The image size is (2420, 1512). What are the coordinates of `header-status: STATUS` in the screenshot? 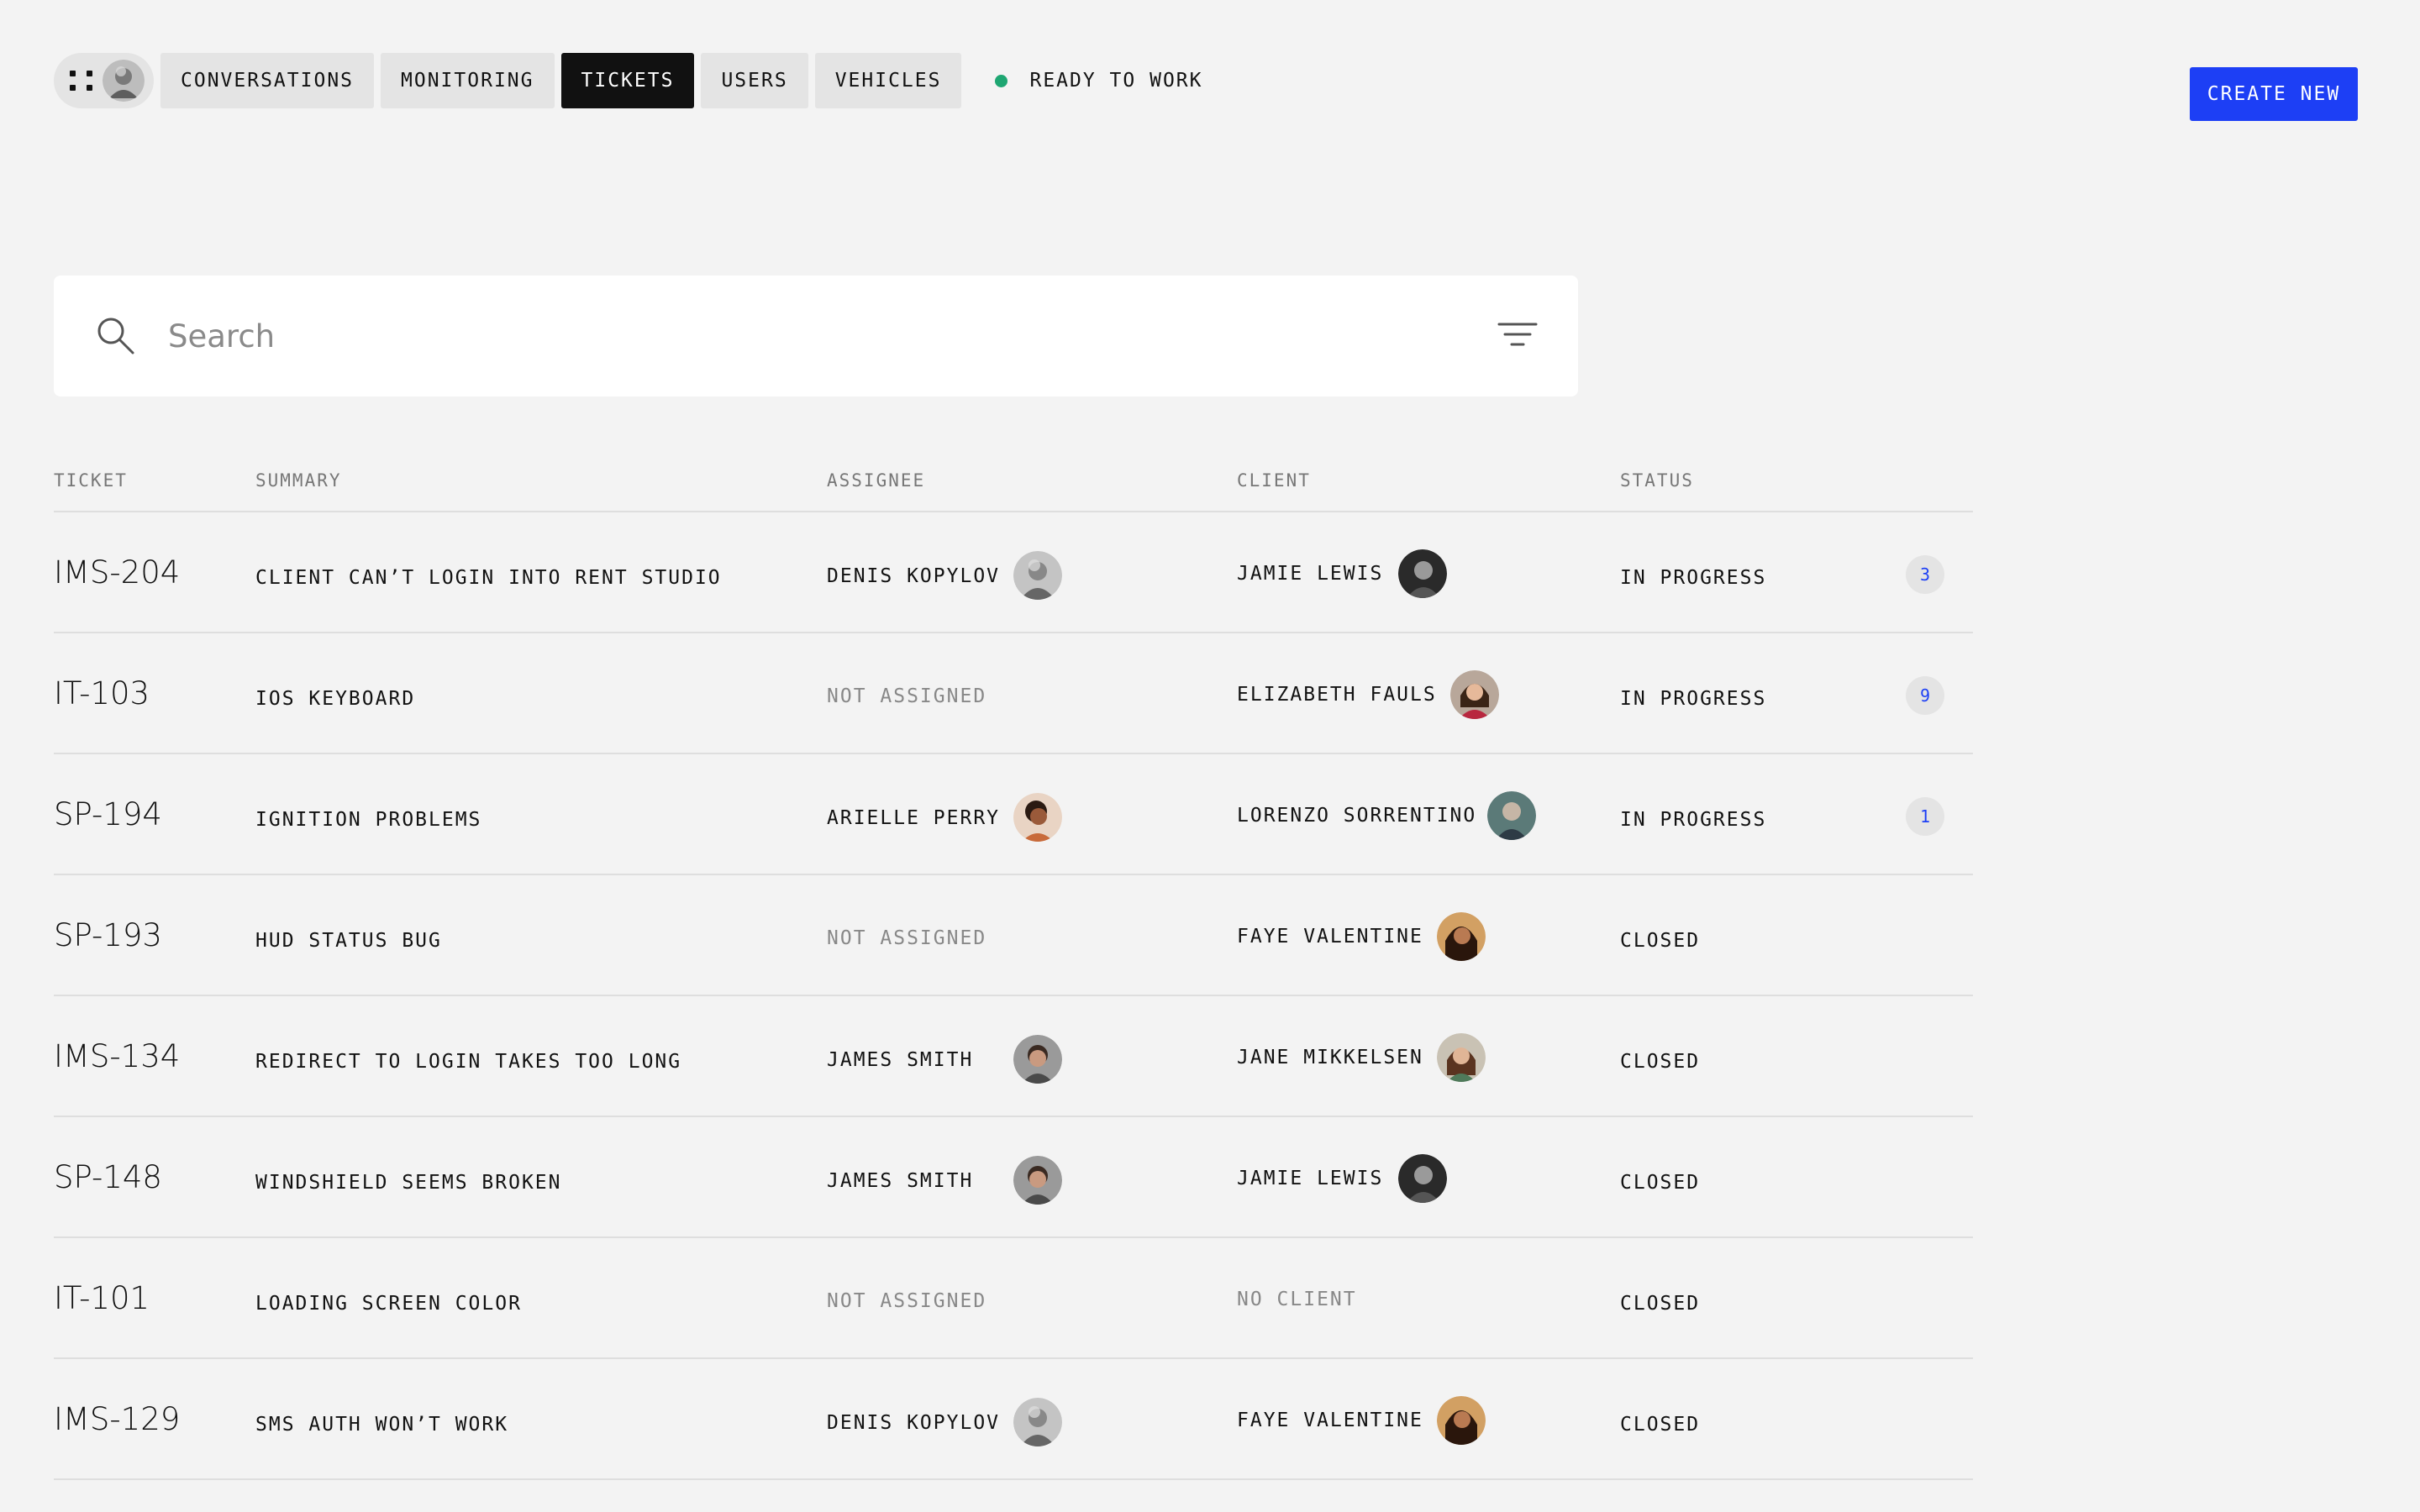 It's located at (1657, 480).